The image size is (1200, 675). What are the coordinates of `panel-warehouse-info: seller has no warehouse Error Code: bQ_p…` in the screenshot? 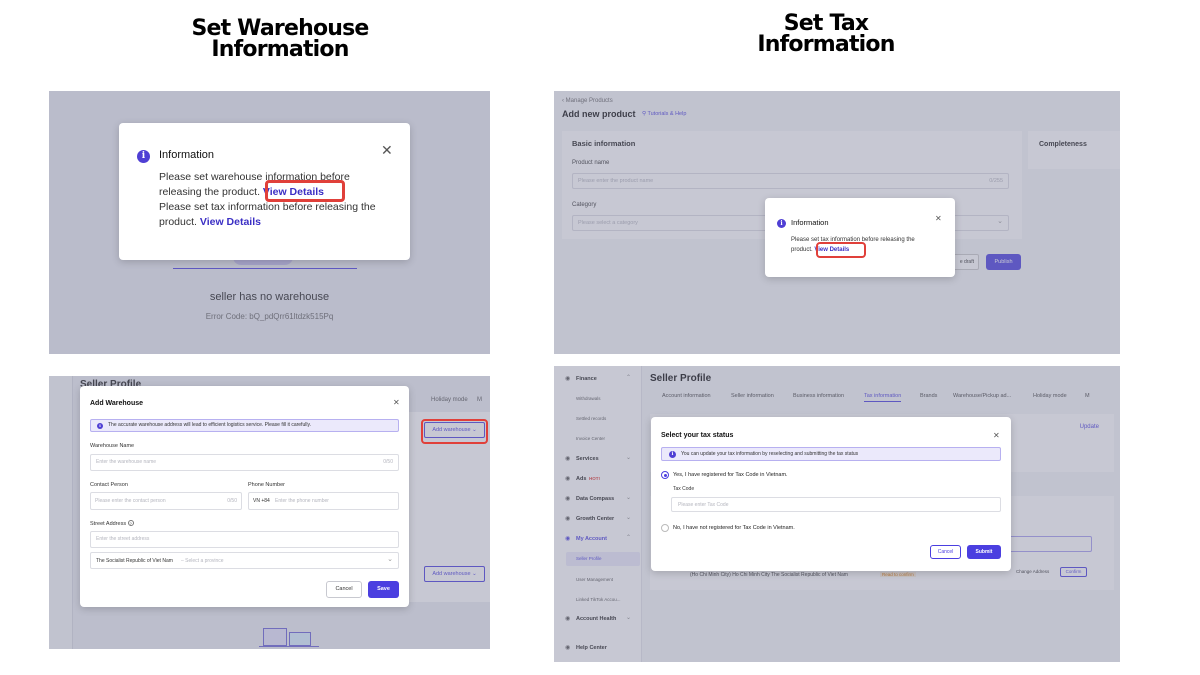 It's located at (269, 222).